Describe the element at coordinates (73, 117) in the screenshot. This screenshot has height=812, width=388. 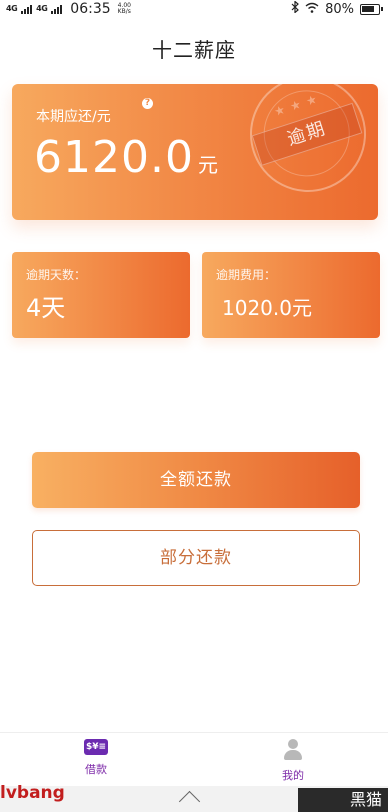
I see `amount-due-label: 本期应还/元` at that location.